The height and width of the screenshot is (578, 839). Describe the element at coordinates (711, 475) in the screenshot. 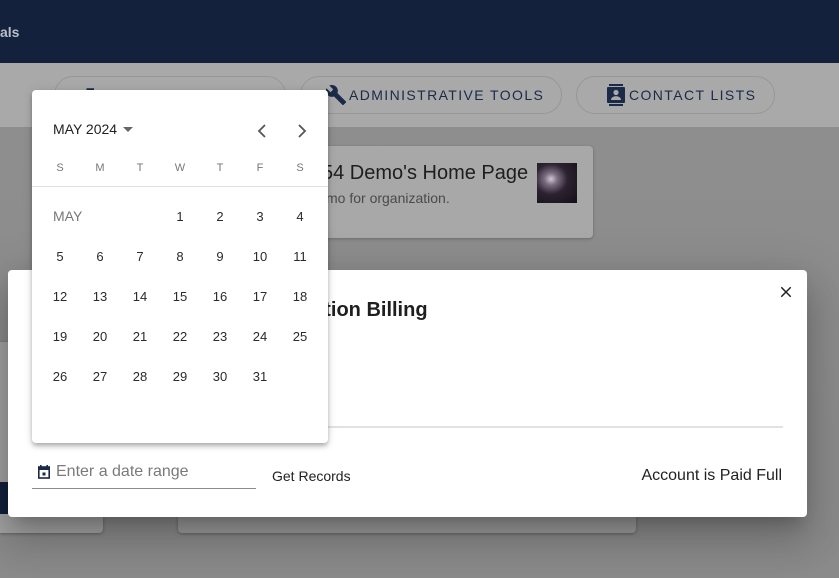

I see `billing-status-text: Account is Paid Full` at that location.